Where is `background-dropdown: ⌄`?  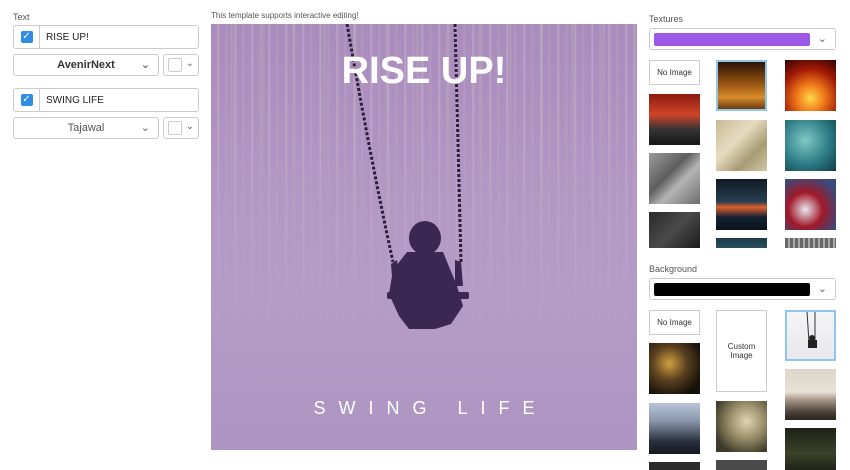 background-dropdown: ⌄ is located at coordinates (742, 289).